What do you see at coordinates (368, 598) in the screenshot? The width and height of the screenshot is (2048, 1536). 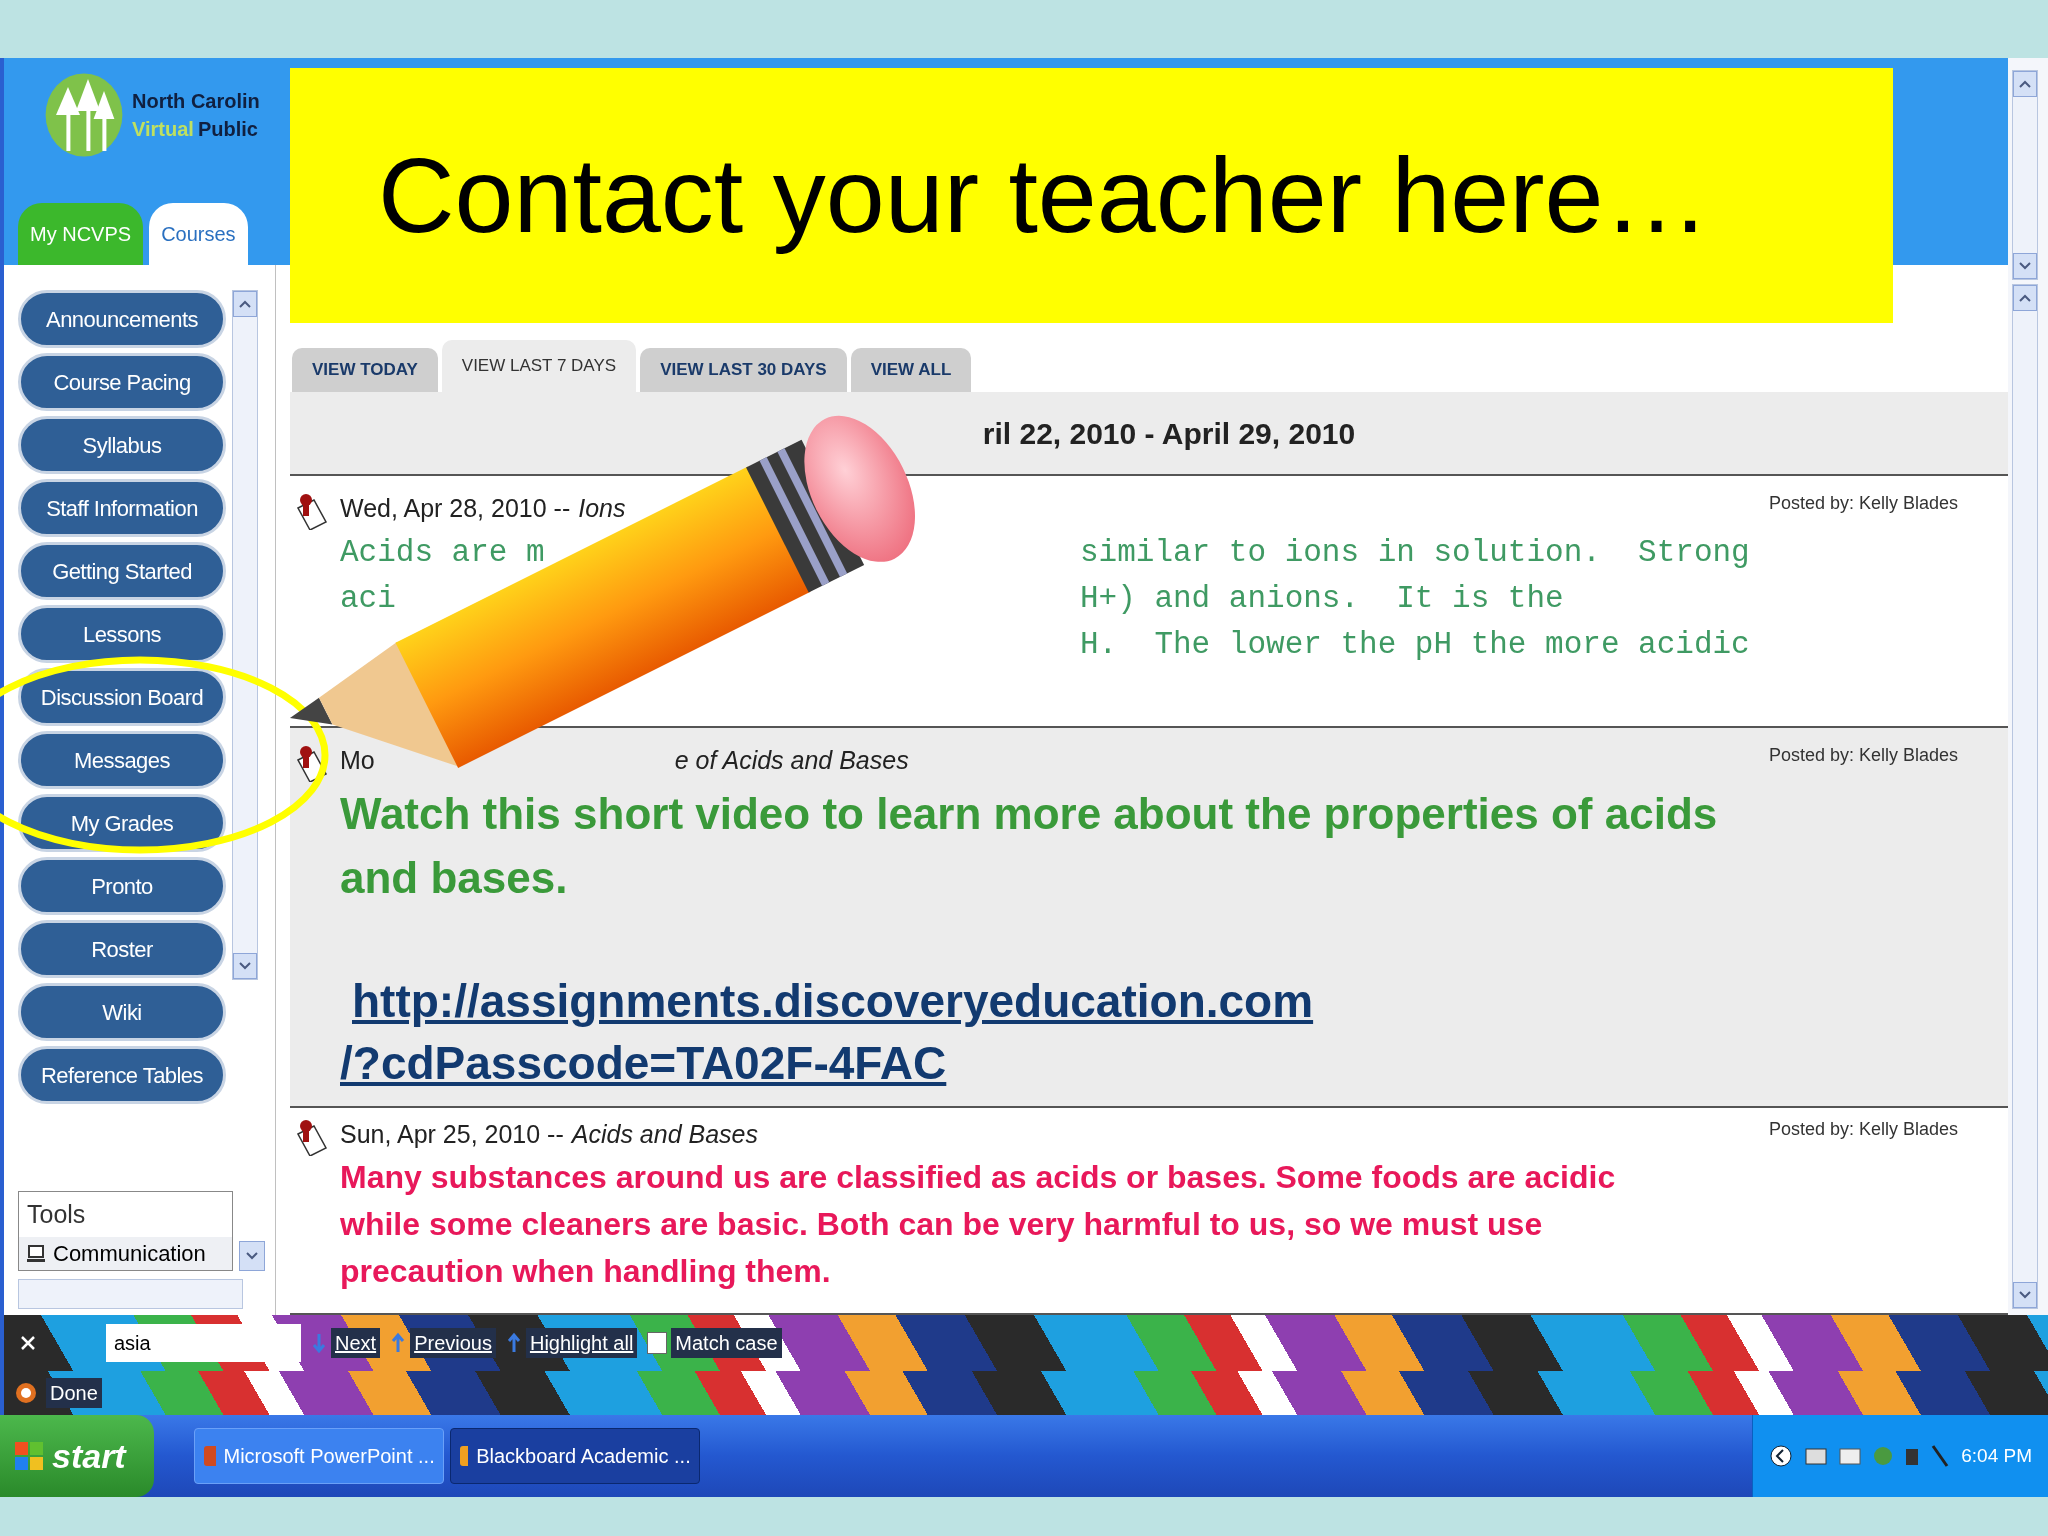 I see `post-text: aci` at bounding box center [368, 598].